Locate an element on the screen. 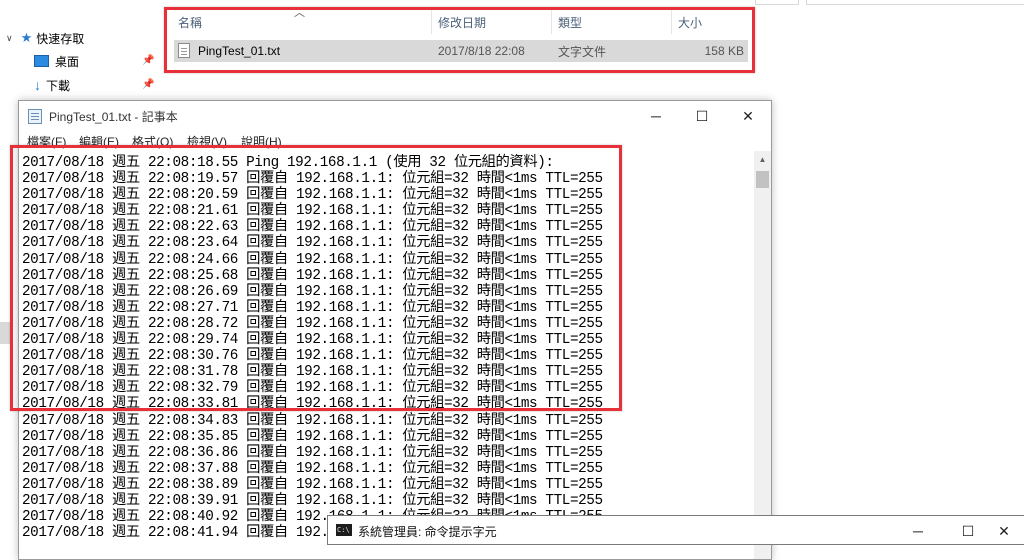 This screenshot has width=1024, height=560. scrollbar-thumb is located at coordinates (762, 179).